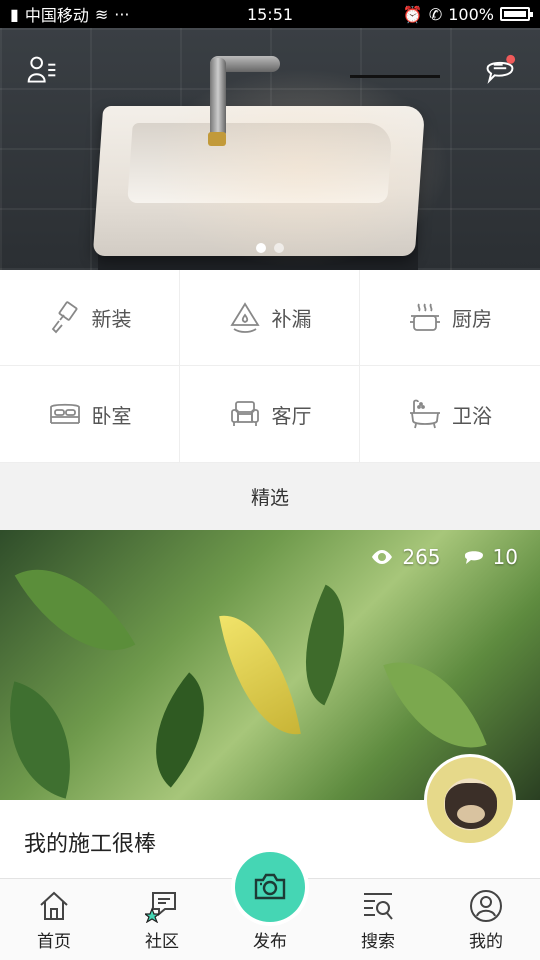  I want to click on side-menu-button, so click(42, 70).